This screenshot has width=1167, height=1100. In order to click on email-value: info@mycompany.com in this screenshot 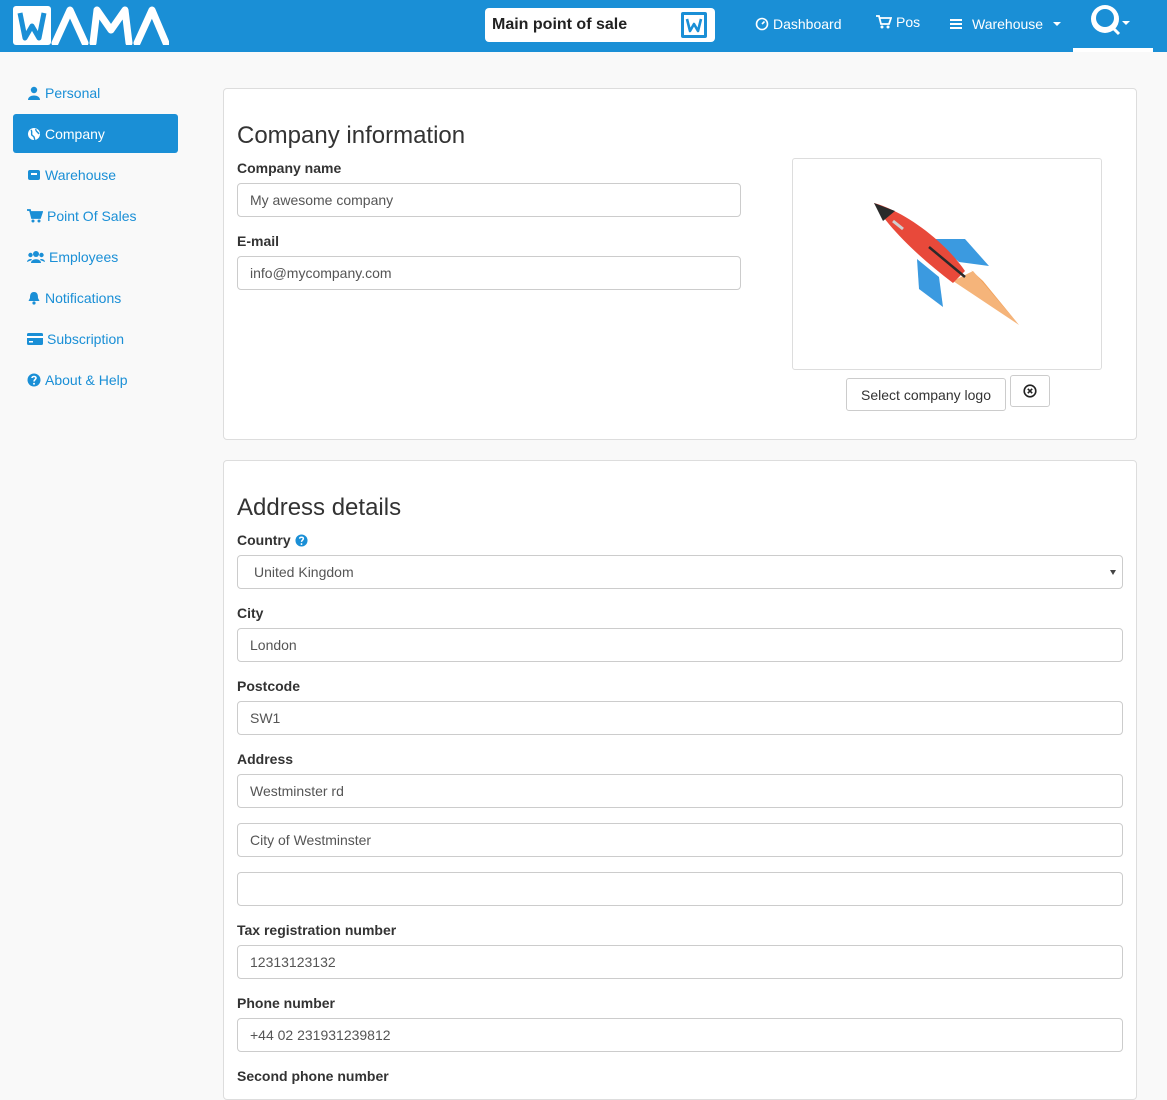, I will do `click(321, 273)`.